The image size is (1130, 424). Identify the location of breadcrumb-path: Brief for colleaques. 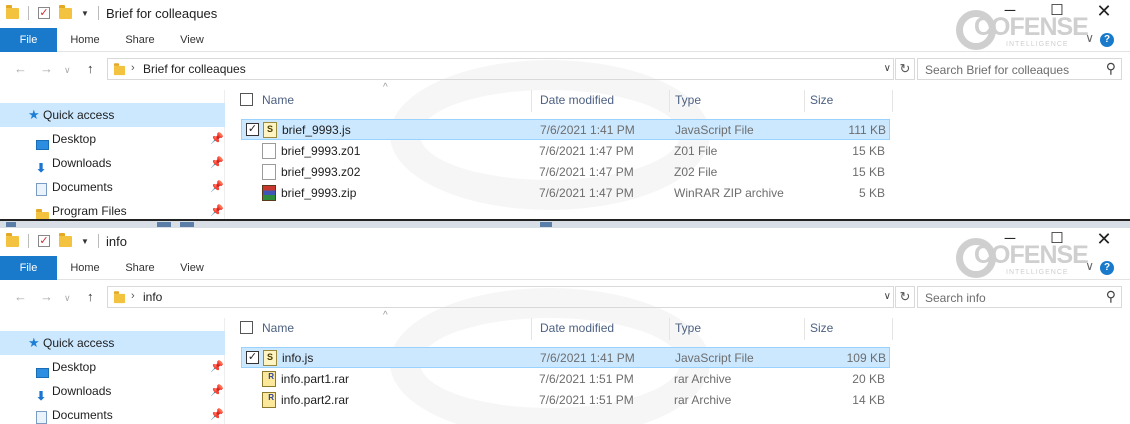
(194, 69).